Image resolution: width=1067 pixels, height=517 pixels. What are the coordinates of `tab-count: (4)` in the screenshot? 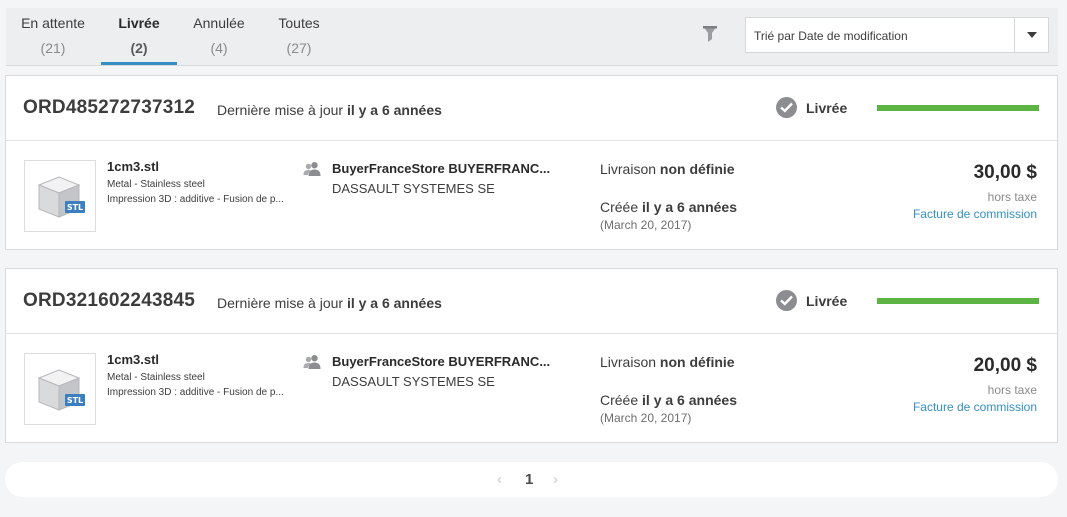 It's located at (219, 48).